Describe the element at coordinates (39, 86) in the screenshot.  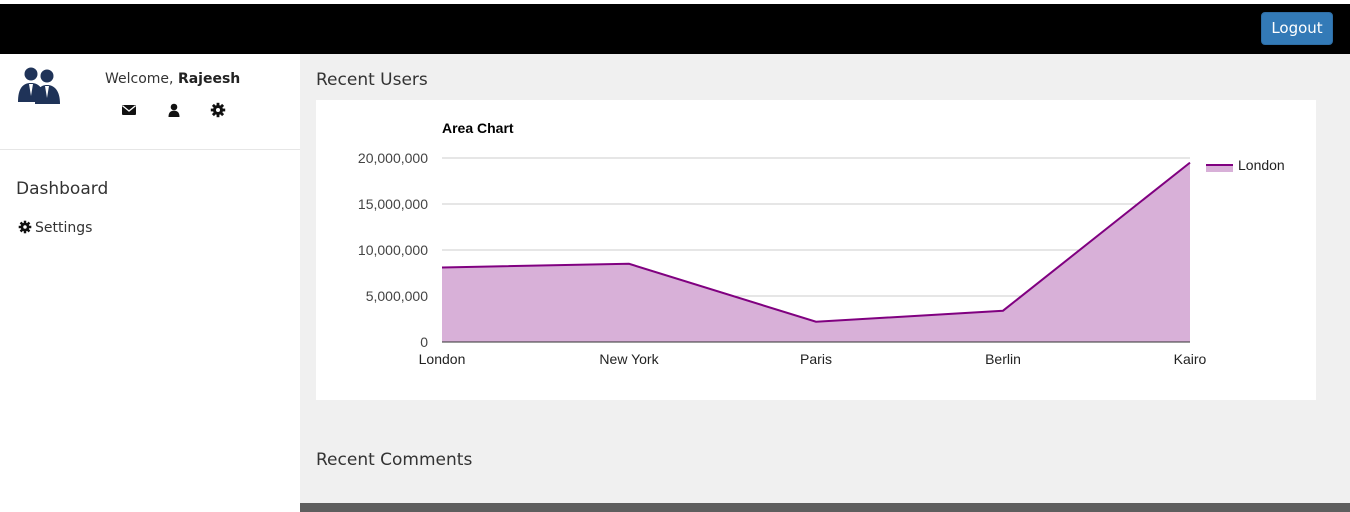
I see `users-avatar-icon` at that location.